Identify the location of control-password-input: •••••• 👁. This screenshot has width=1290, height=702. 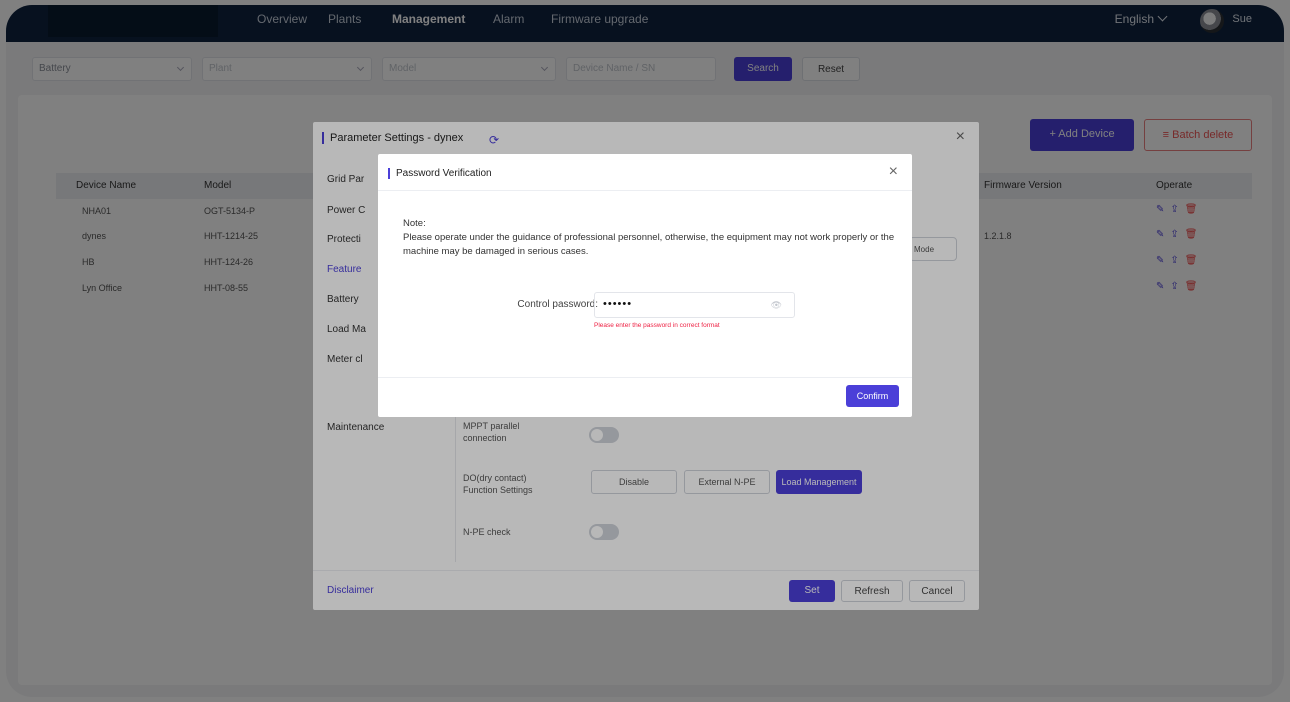
(694, 305).